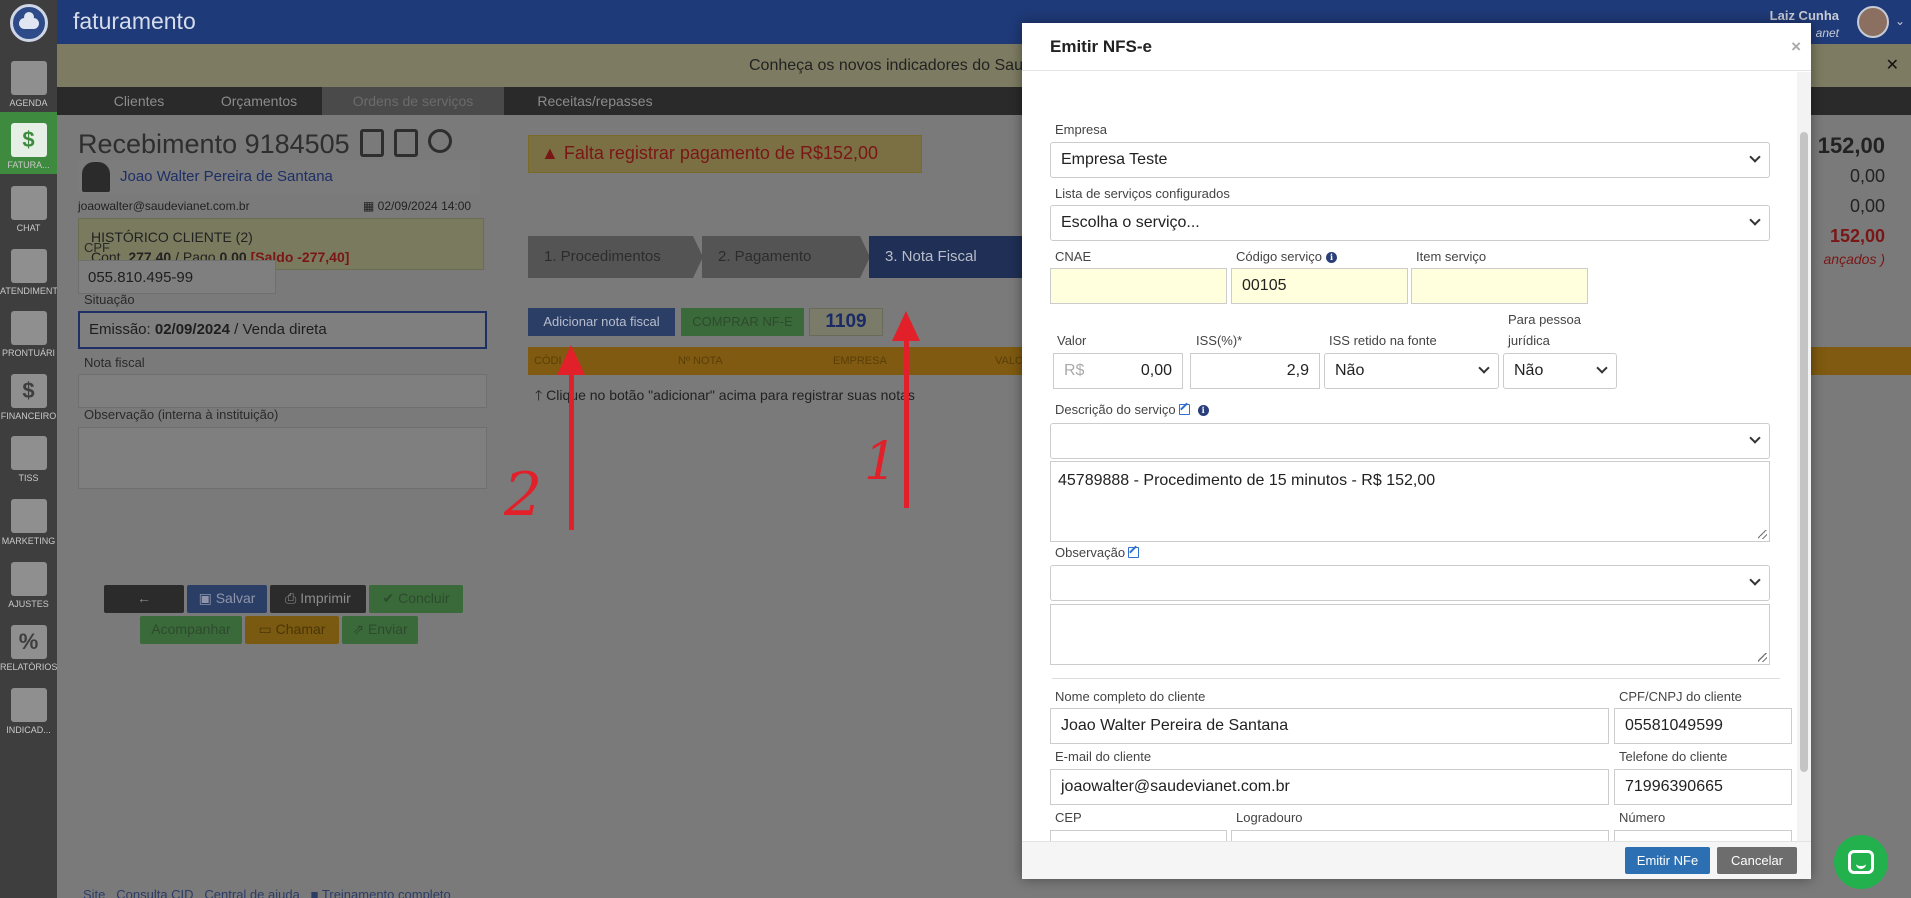 The image size is (1911, 898). Describe the element at coordinates (552, 153) in the screenshot. I see `warning-icon: ▲` at that location.